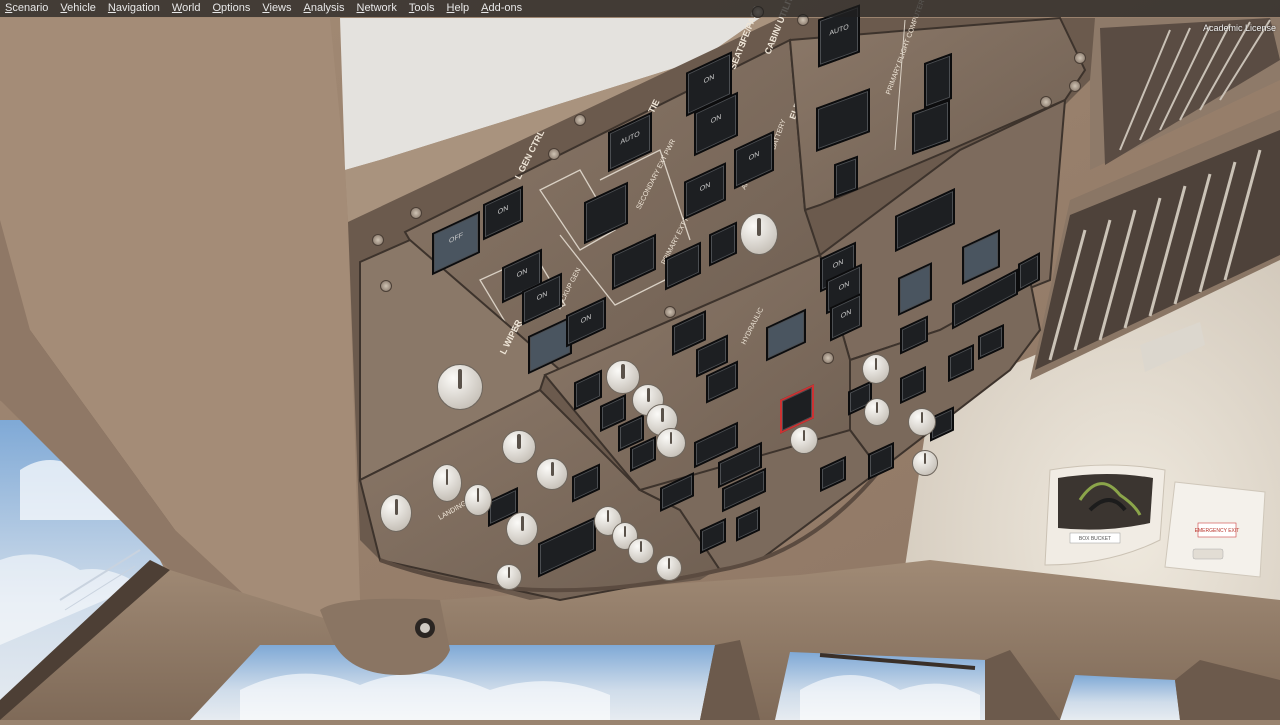 This screenshot has height=725, width=1280. I want to click on apu-selector-knob, so click(759, 234).